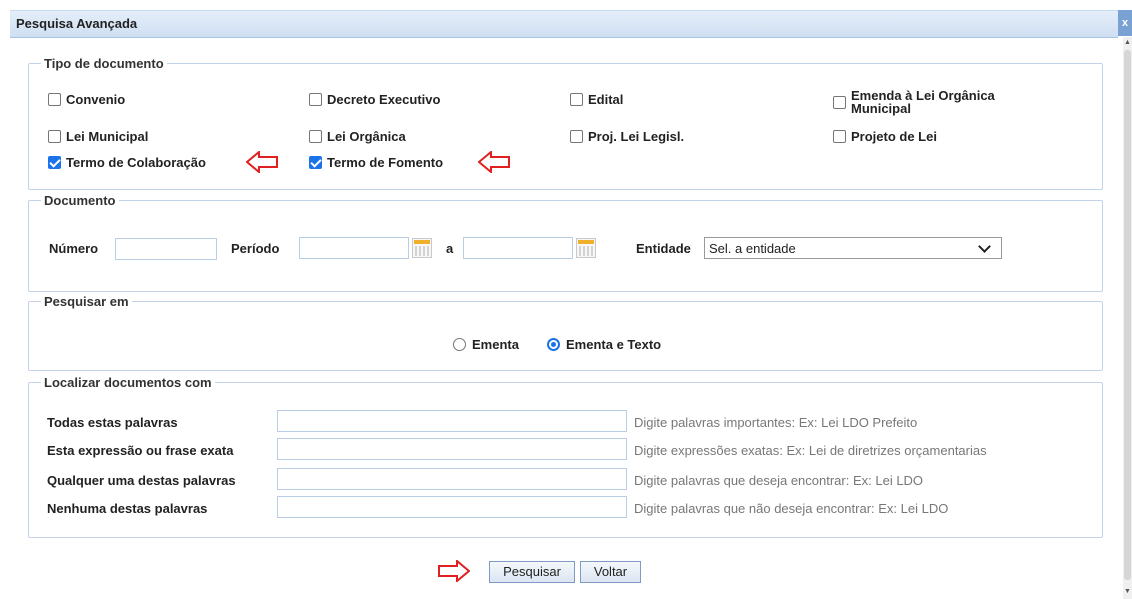 The image size is (1132, 599). I want to click on voltar-button: Voltar, so click(610, 572).